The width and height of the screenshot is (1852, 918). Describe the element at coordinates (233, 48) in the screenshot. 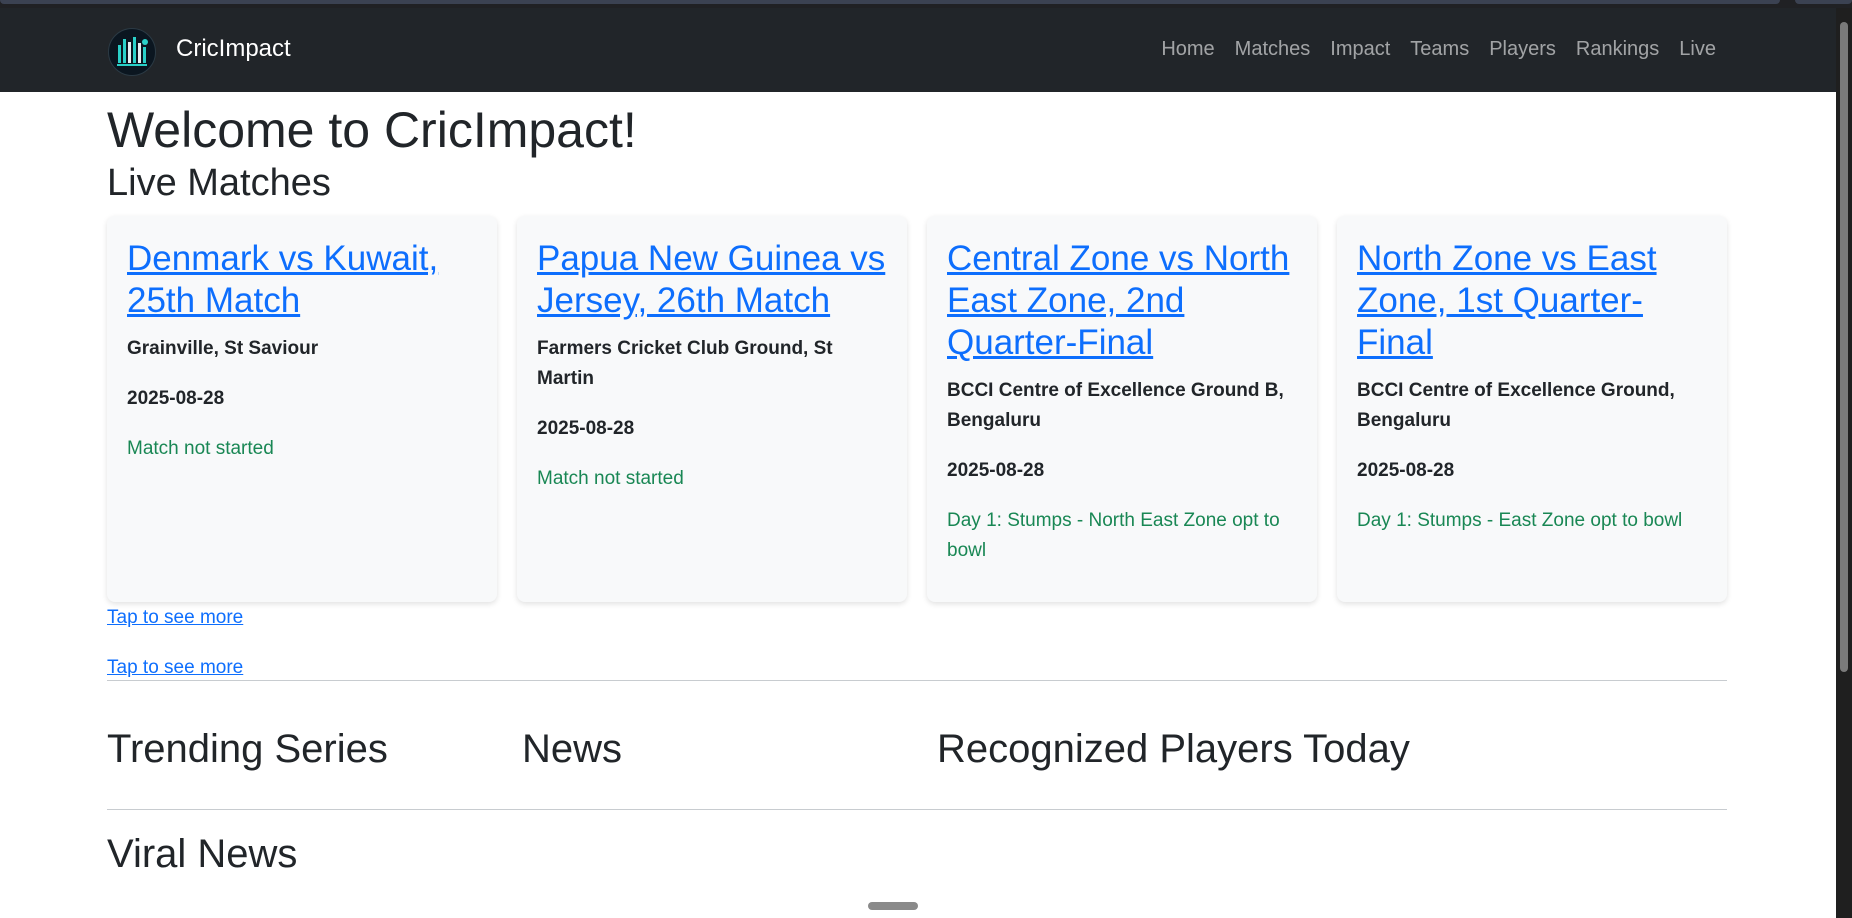

I see `brand-name: CricImpact` at that location.